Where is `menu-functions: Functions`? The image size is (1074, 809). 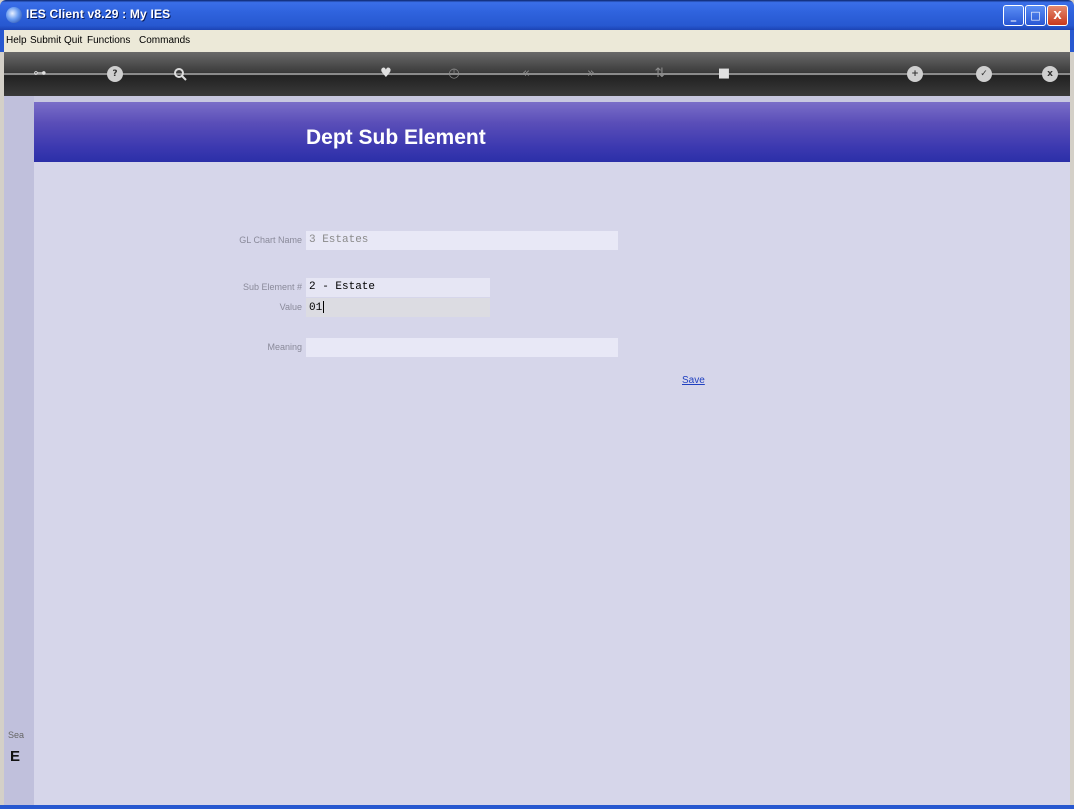 menu-functions: Functions is located at coordinates (108, 40).